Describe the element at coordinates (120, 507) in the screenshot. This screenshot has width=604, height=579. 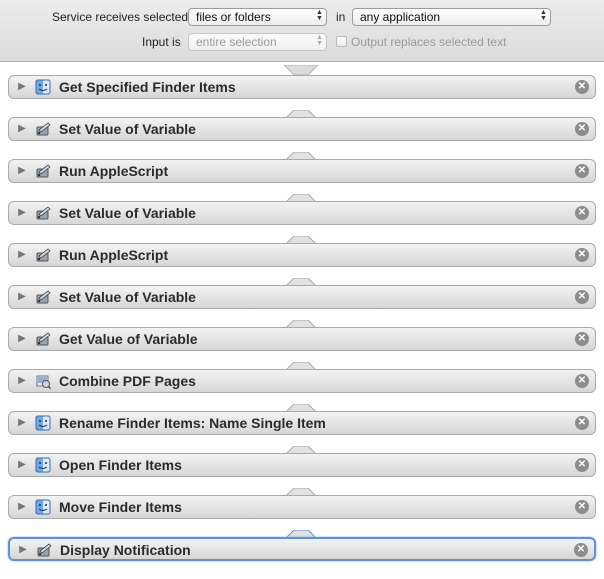
I see `action-title: Move Finder Items` at that location.